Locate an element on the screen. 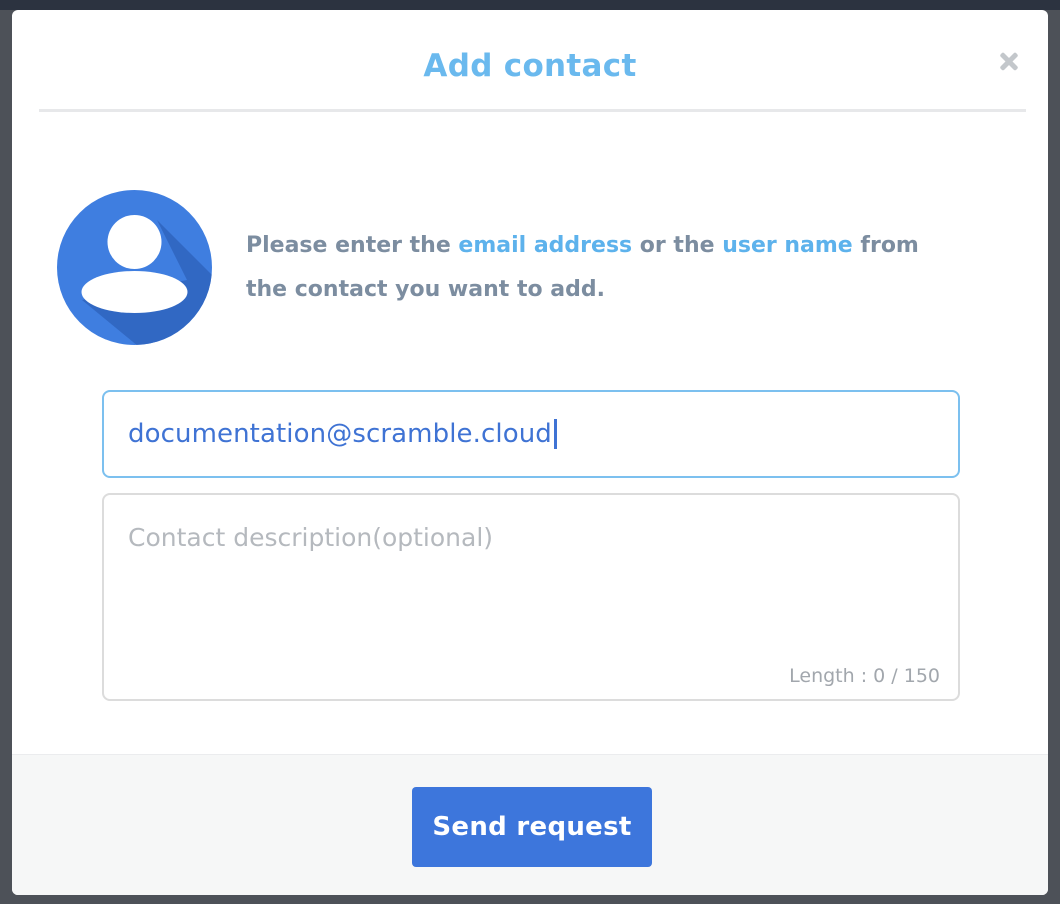  dialog-title: Add contact is located at coordinates (530, 66).